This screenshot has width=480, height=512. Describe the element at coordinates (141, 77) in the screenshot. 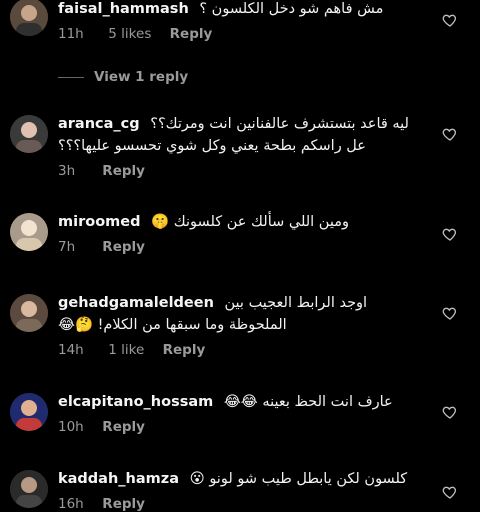

I see `view-replies-label: View 1 reply` at that location.